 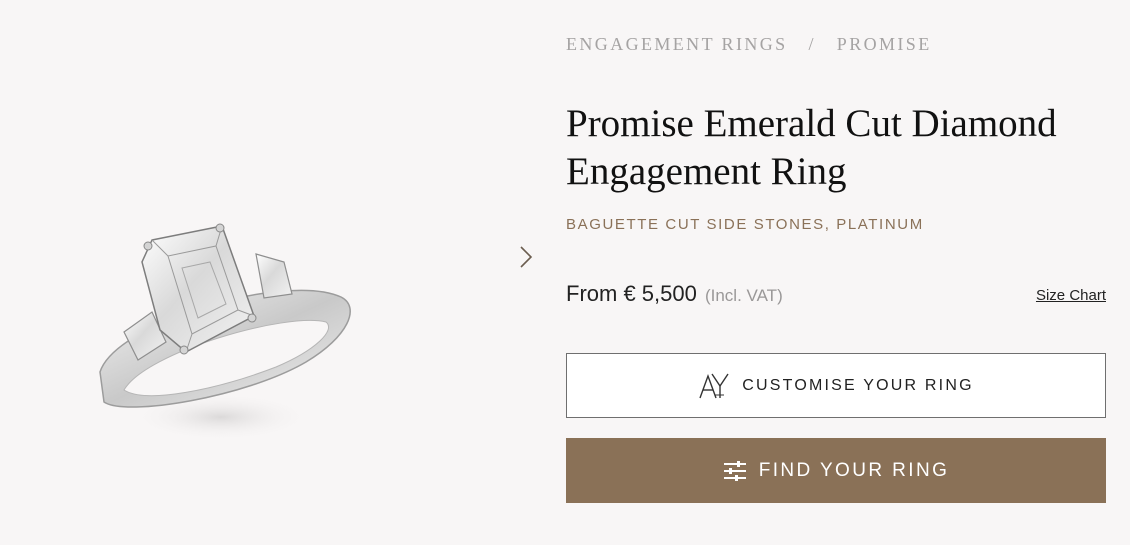 I want to click on size-chart-link: Size Chart, so click(x=1071, y=295).